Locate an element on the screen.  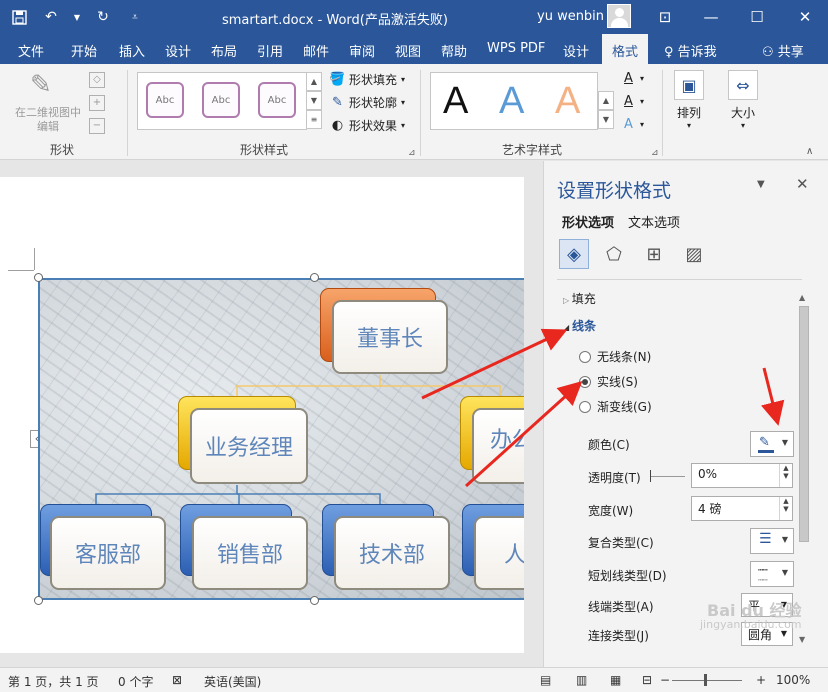
node-hr: 人 is located at coordinates (499, 553).